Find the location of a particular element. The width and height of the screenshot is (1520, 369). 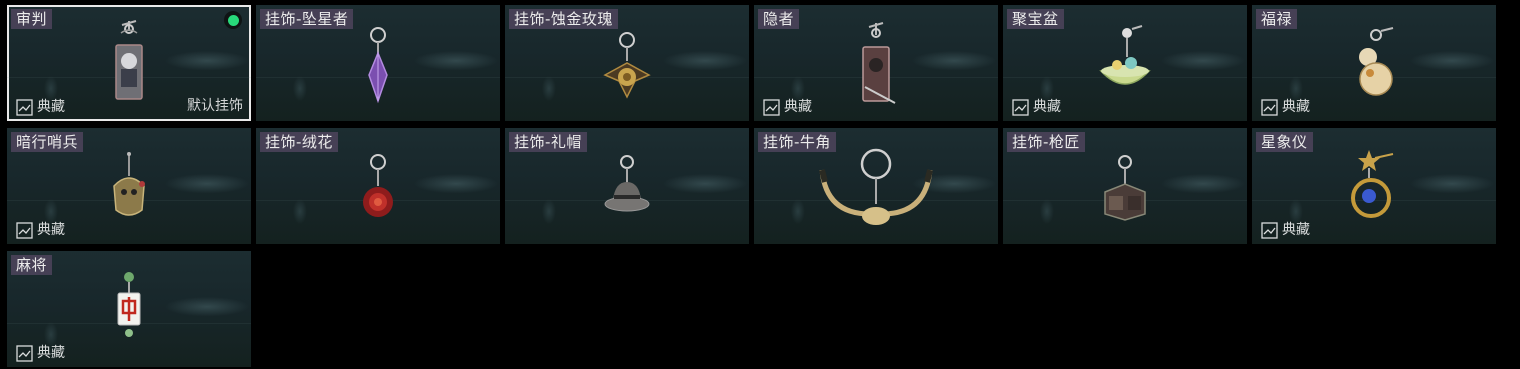

charm-name: 挂饰-牛角 is located at coordinates (797, 142).